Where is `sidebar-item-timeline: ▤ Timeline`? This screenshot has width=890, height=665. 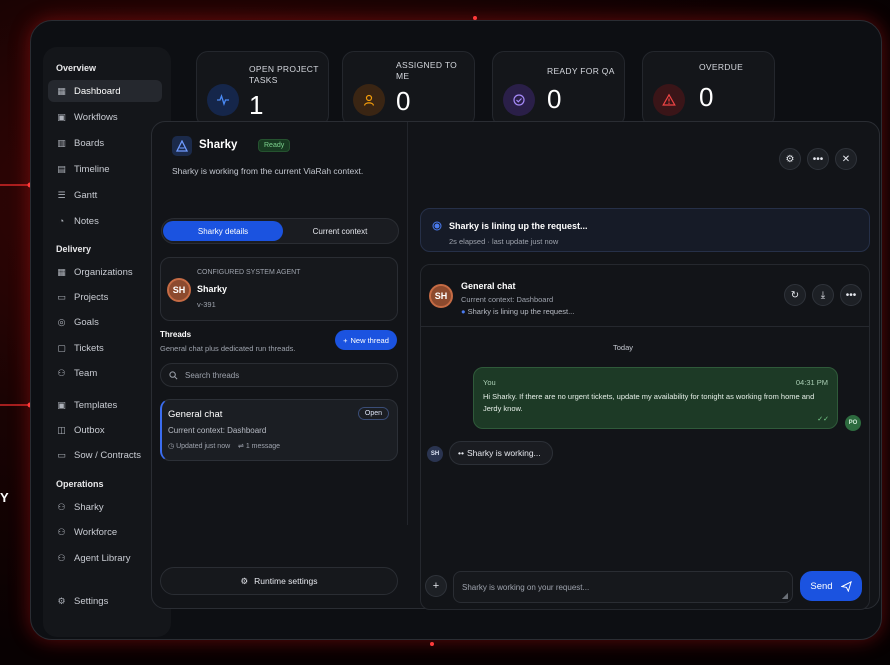 sidebar-item-timeline: ▤ Timeline is located at coordinates (105, 169).